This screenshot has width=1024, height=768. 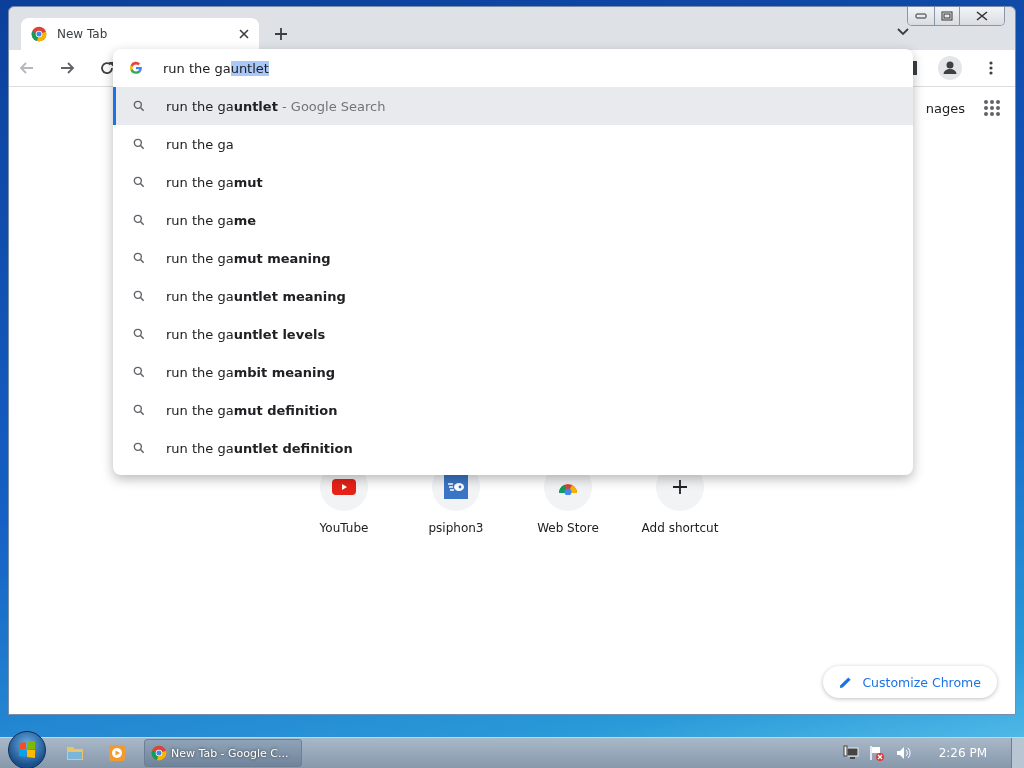 I want to click on play-logo-icon, so click(x=344, y=487).